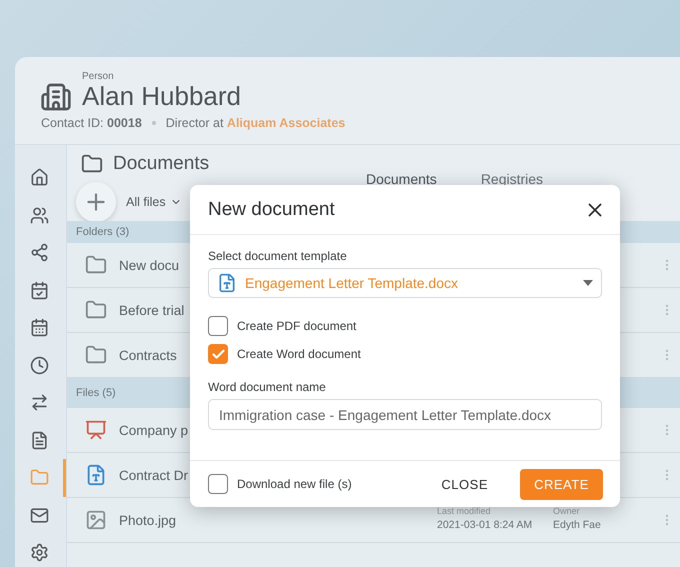  I want to click on file-name: Contract Dr, so click(153, 475).